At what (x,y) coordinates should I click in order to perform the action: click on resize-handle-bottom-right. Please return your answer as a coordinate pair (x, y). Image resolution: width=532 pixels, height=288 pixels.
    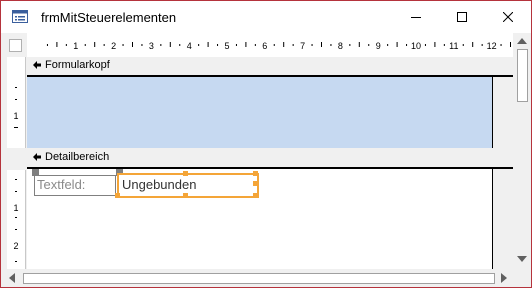
    Looking at the image, I should click on (255, 195).